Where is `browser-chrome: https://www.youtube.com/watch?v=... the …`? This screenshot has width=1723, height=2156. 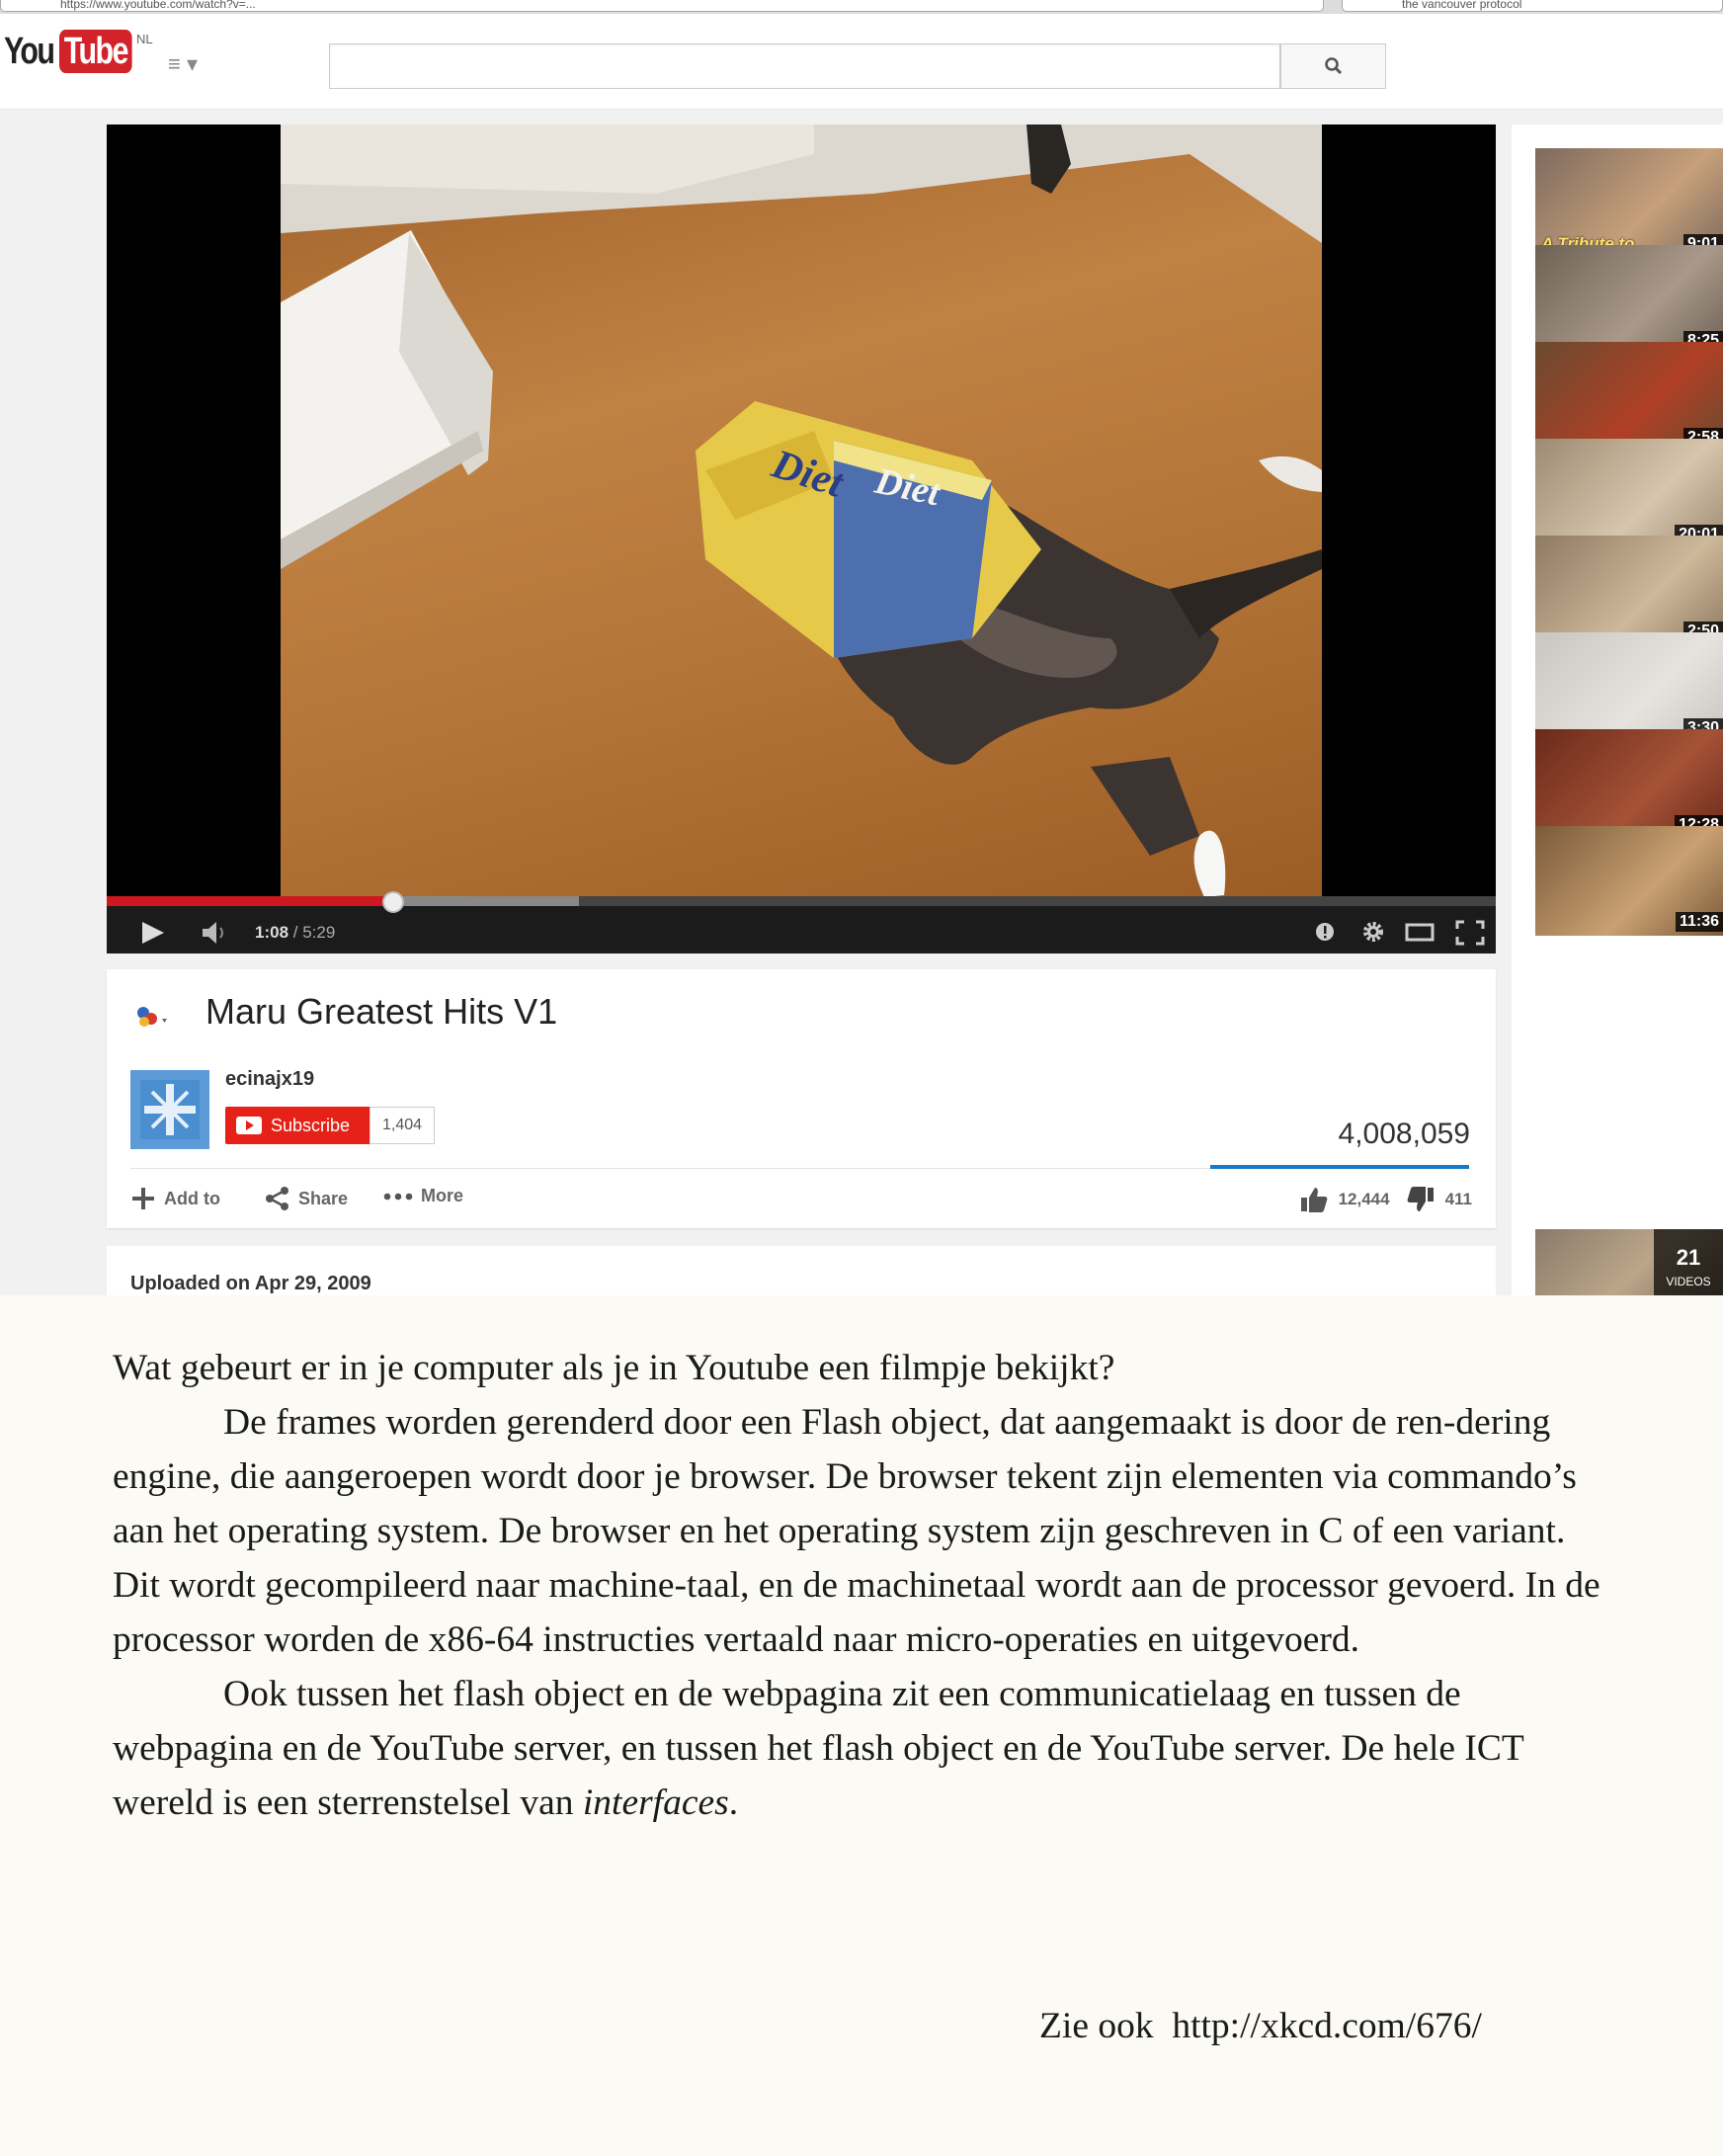 browser-chrome: https://www.youtube.com/watch?v=... the … is located at coordinates (861, 7).